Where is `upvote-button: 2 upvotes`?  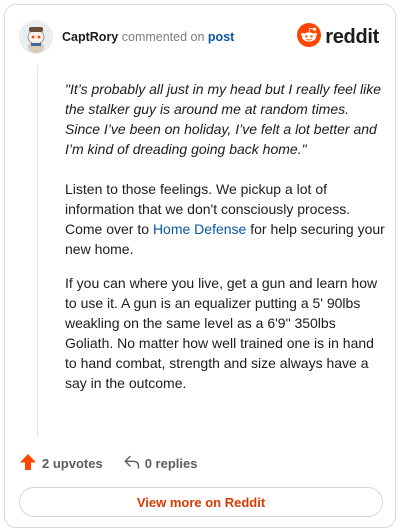 upvote-button: 2 upvotes is located at coordinates (61, 463).